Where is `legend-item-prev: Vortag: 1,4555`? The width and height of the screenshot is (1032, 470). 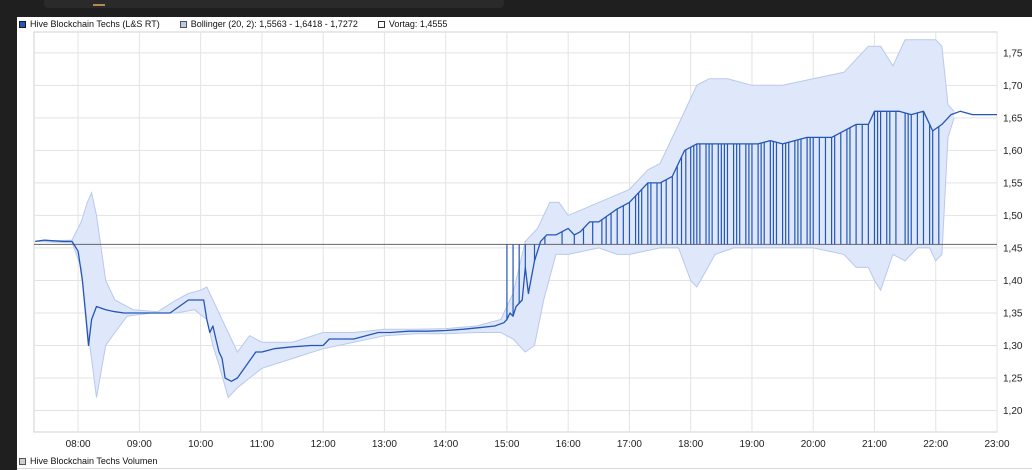 legend-item-prev: Vortag: 1,4555 is located at coordinates (412, 24).